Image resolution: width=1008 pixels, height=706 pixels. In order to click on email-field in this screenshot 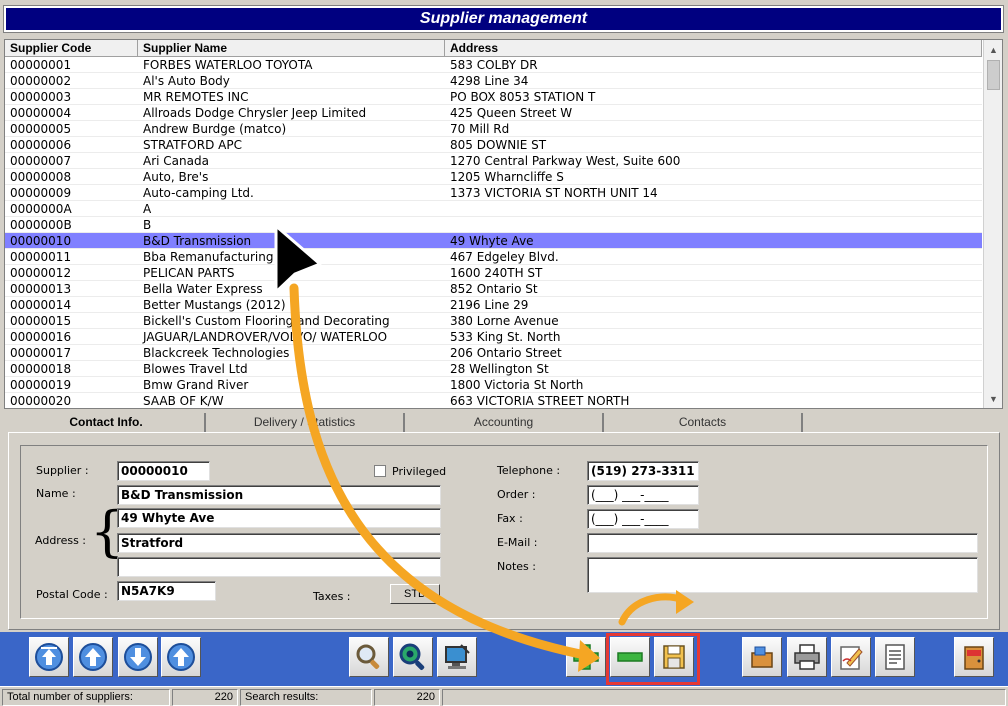, I will do `click(782, 543)`.